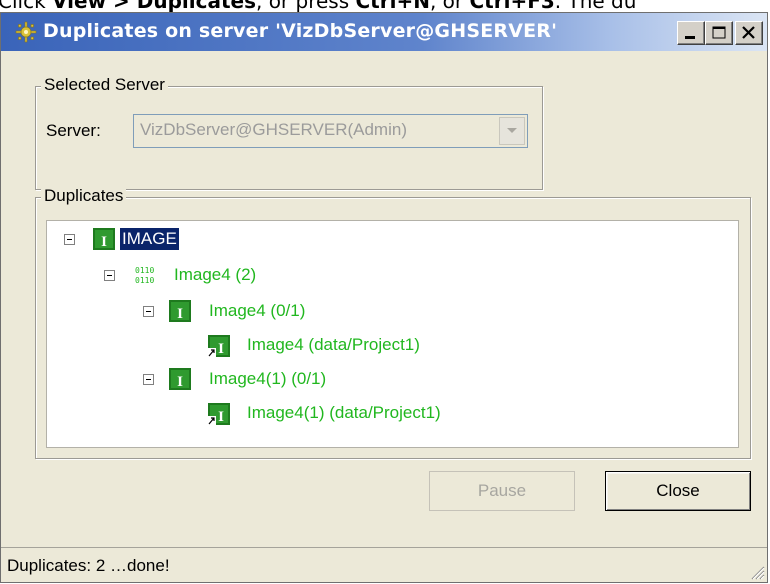  What do you see at coordinates (257, 310) in the screenshot?
I see `tree-node-label: Image4 (0/1)` at bounding box center [257, 310].